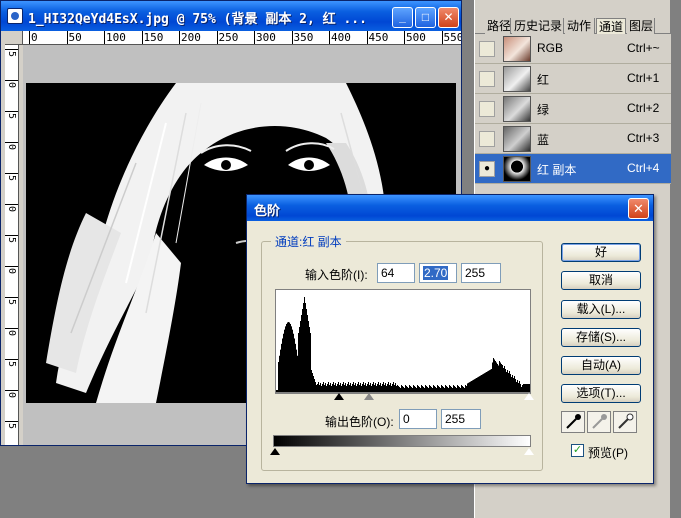  I want to click on channel-row-blue: 蓝 Ctrl+3, so click(573, 139).